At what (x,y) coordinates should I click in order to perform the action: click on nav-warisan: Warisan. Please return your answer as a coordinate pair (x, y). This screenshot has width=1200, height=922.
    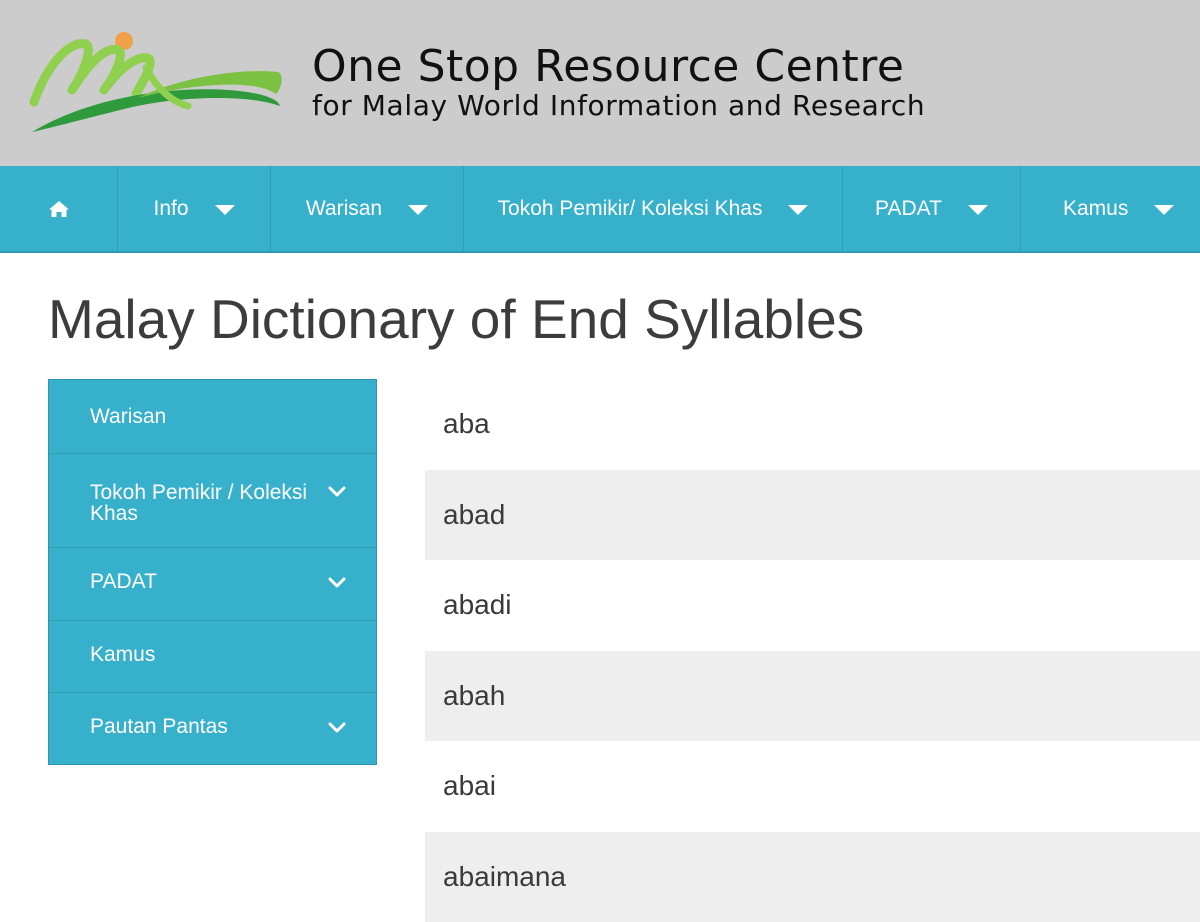
    Looking at the image, I should click on (367, 208).